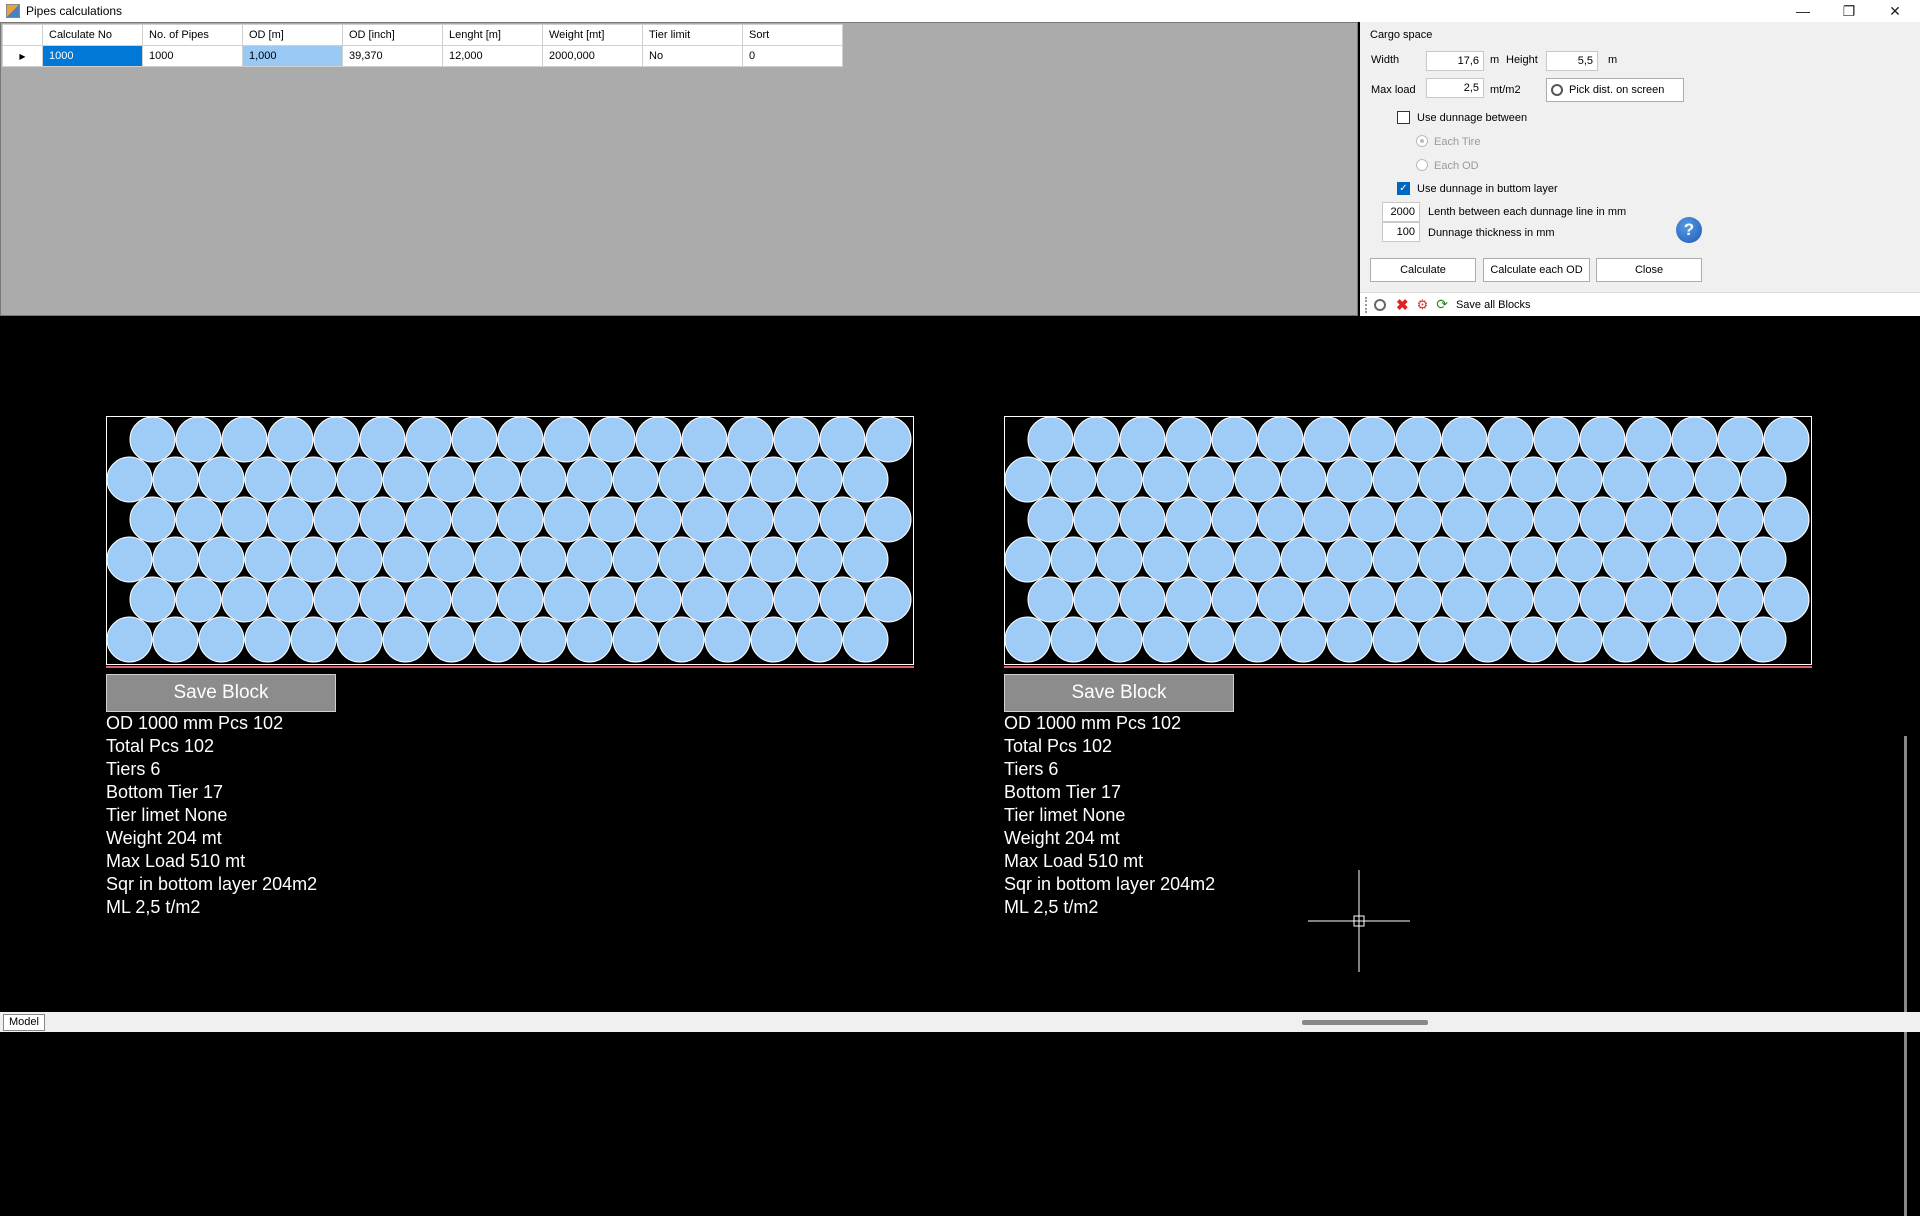 The height and width of the screenshot is (1216, 1920). I want to click on save-block-button-2: Save Block, so click(1119, 693).